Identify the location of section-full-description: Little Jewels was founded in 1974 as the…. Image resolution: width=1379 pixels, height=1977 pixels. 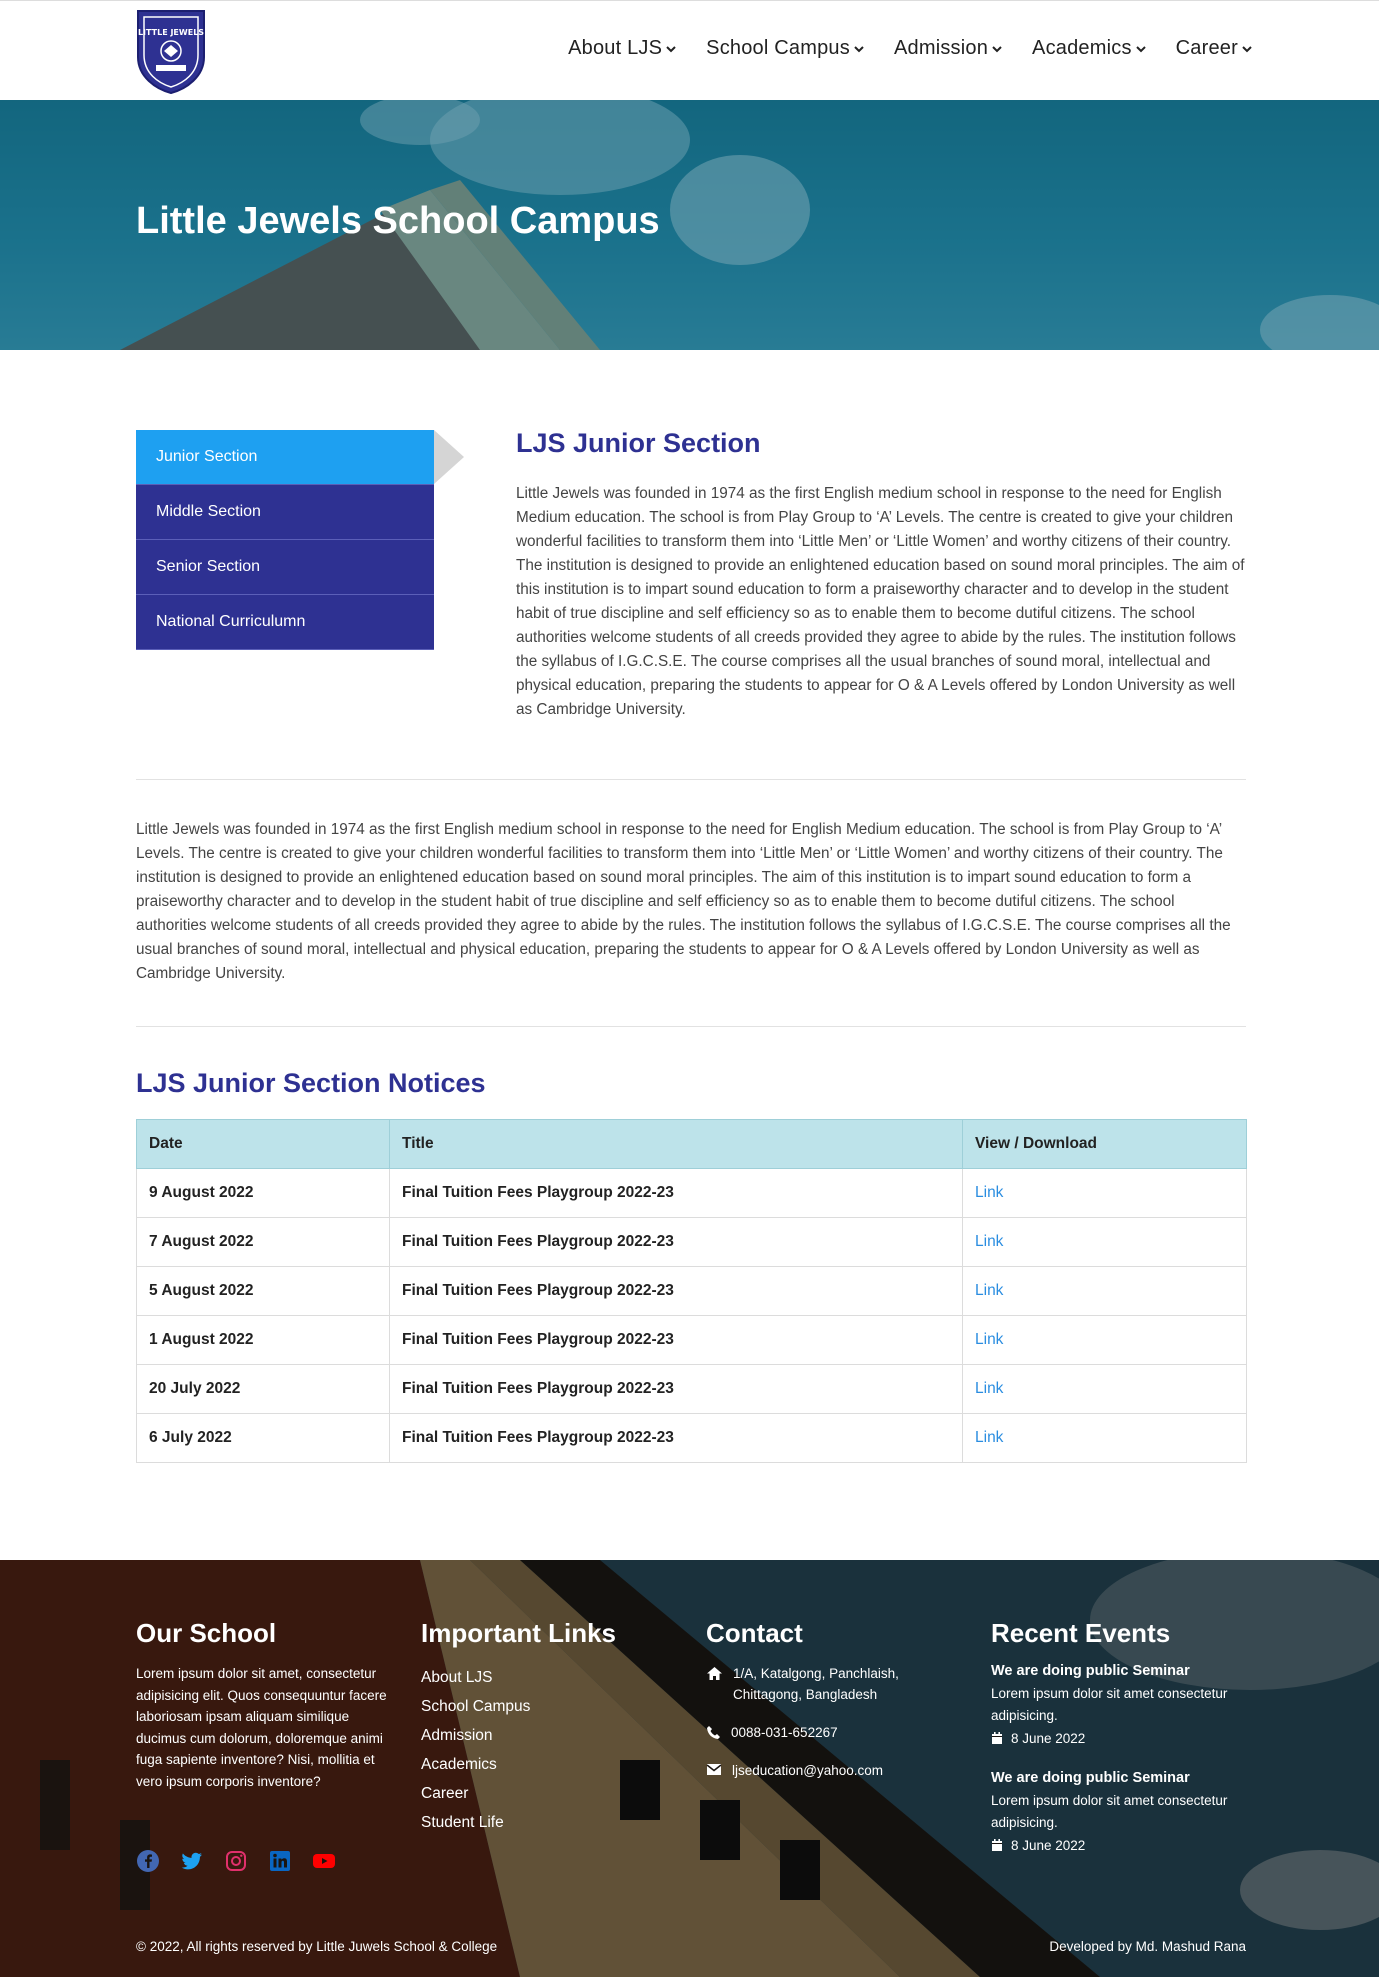
(683, 901).